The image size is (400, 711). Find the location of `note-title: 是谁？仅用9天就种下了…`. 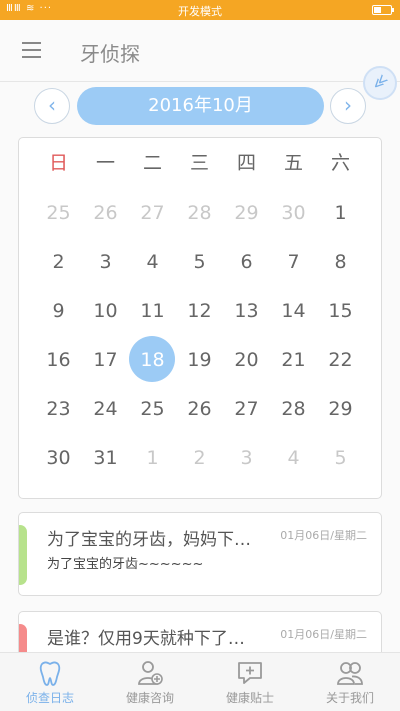

note-title: 是谁？仅用9天就种下了… is located at coordinates (146, 639).